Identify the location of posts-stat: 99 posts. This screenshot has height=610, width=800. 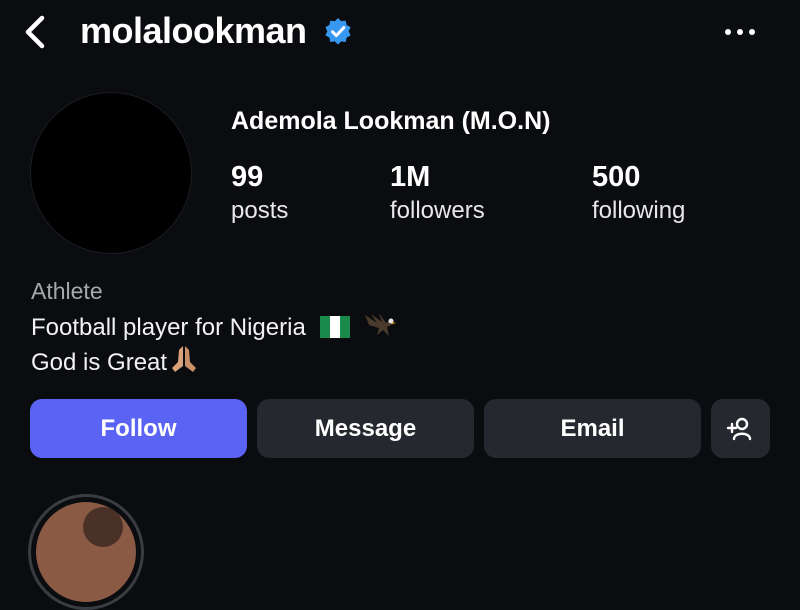
(259, 192).